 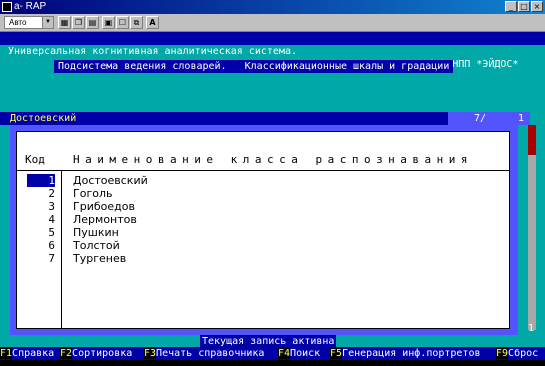 I want to click on f4-search: F4Поиск, so click(x=299, y=353).